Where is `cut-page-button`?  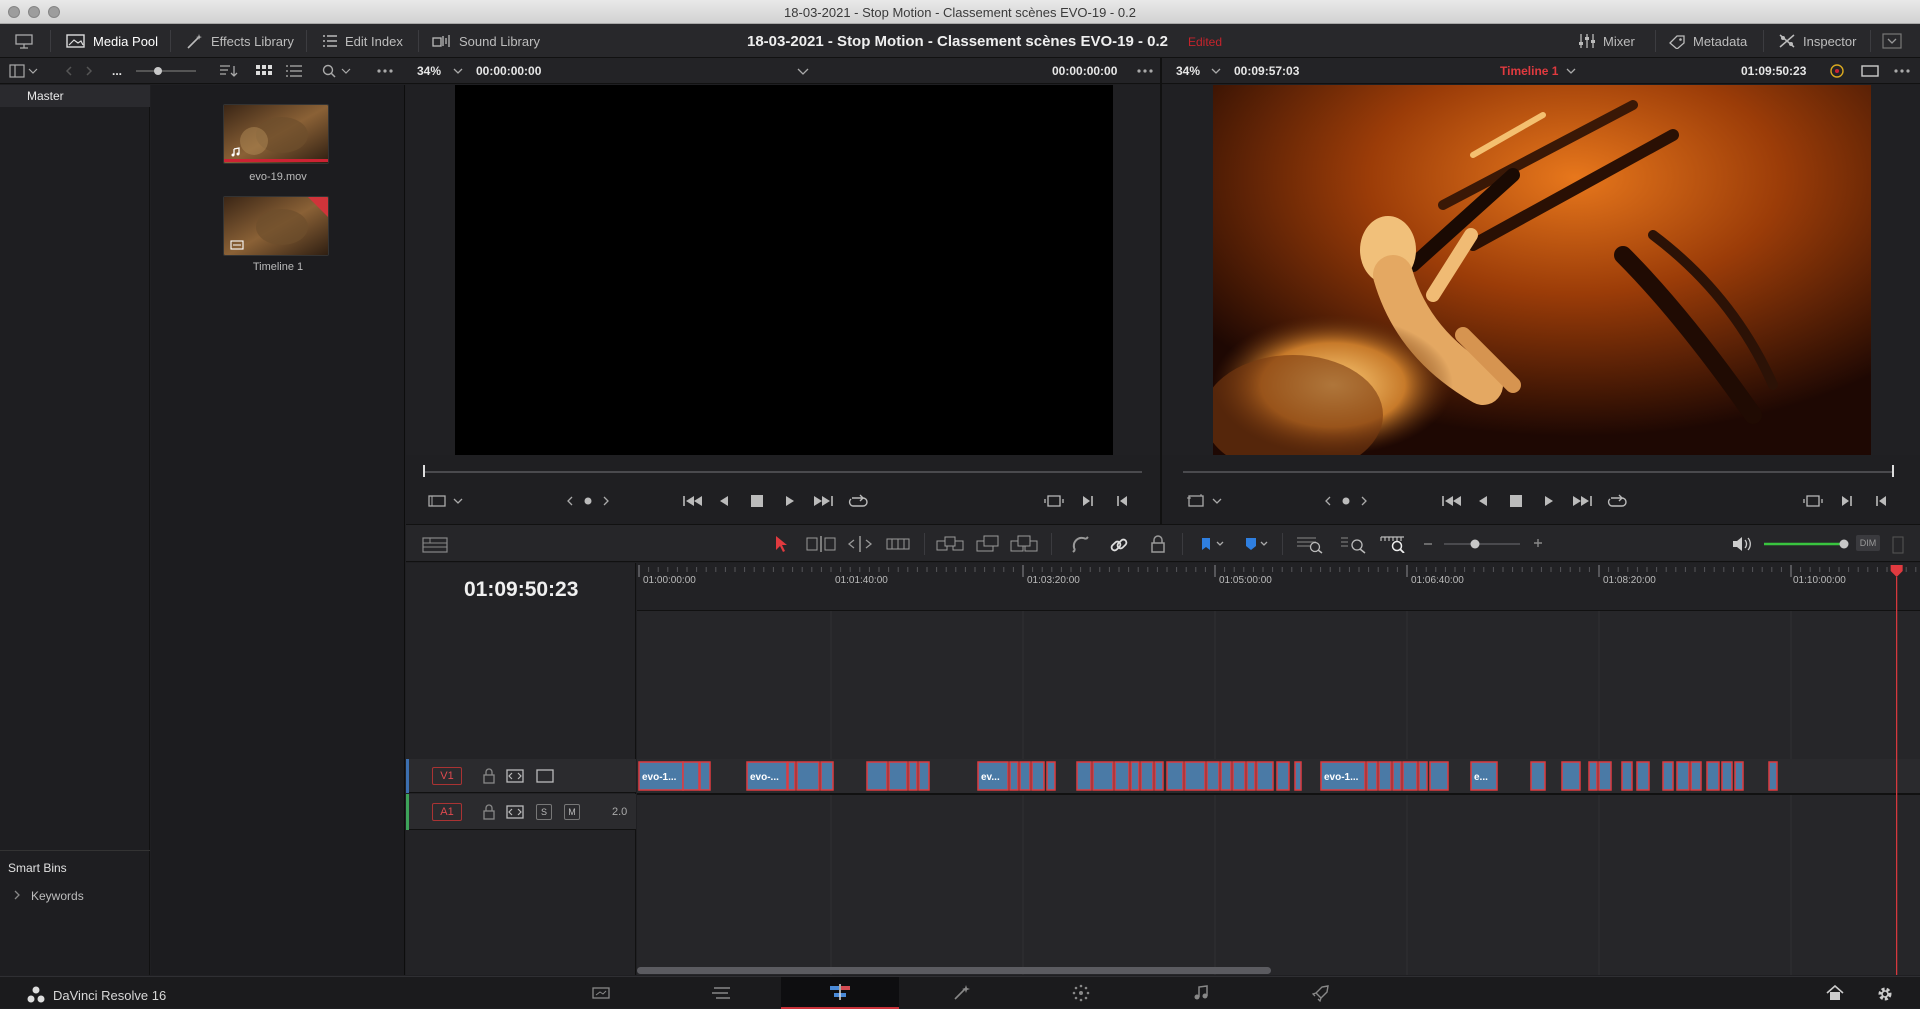 cut-page-button is located at coordinates (721, 993).